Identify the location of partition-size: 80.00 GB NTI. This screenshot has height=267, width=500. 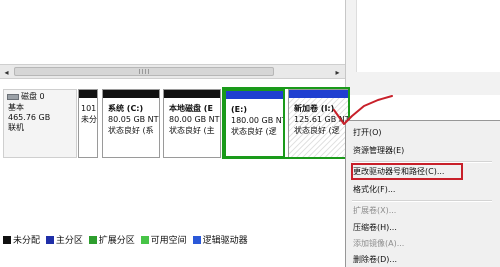
(195, 119).